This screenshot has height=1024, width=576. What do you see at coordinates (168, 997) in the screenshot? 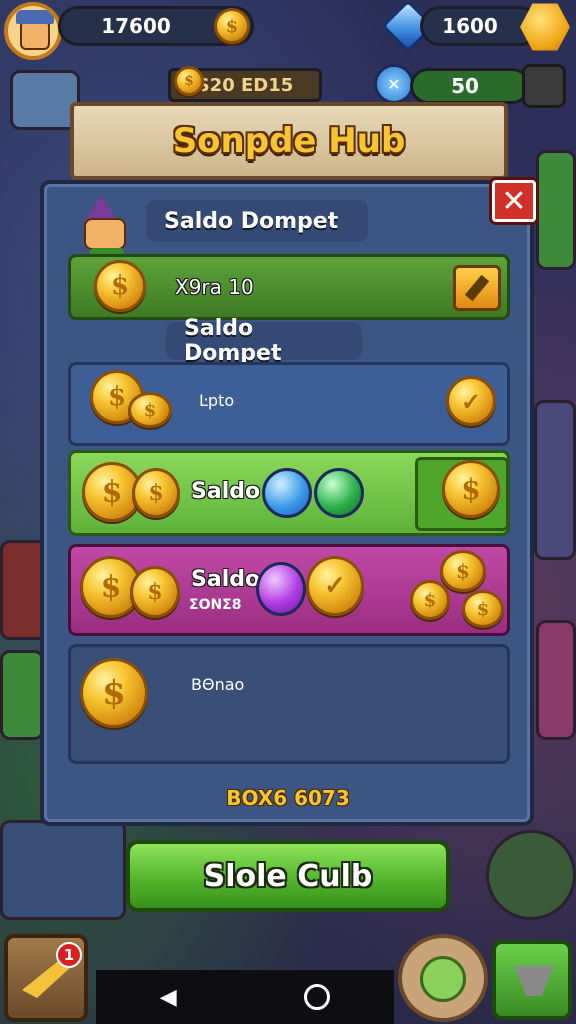
I see `back-icon: ◀` at bounding box center [168, 997].